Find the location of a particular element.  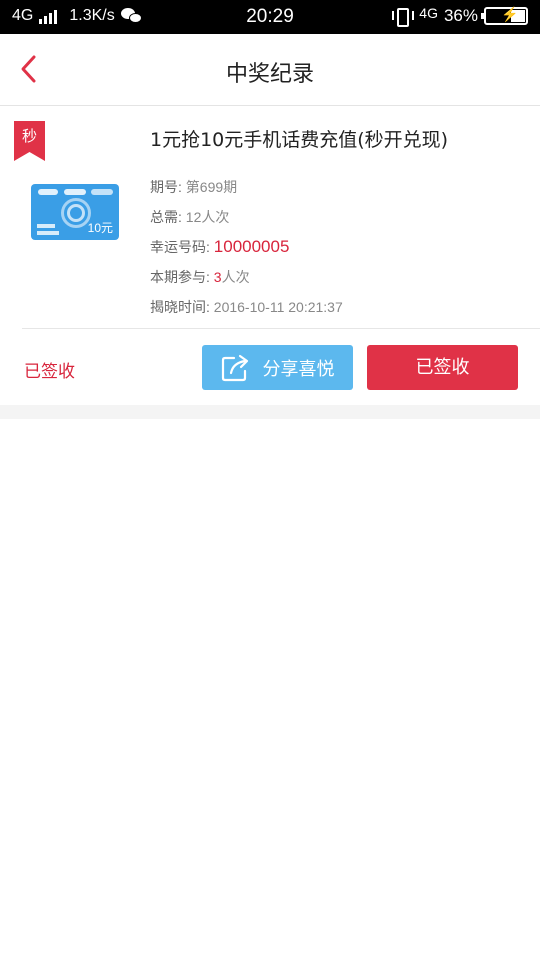

lucky-number-label: 幸运号码: is located at coordinates (180, 247).